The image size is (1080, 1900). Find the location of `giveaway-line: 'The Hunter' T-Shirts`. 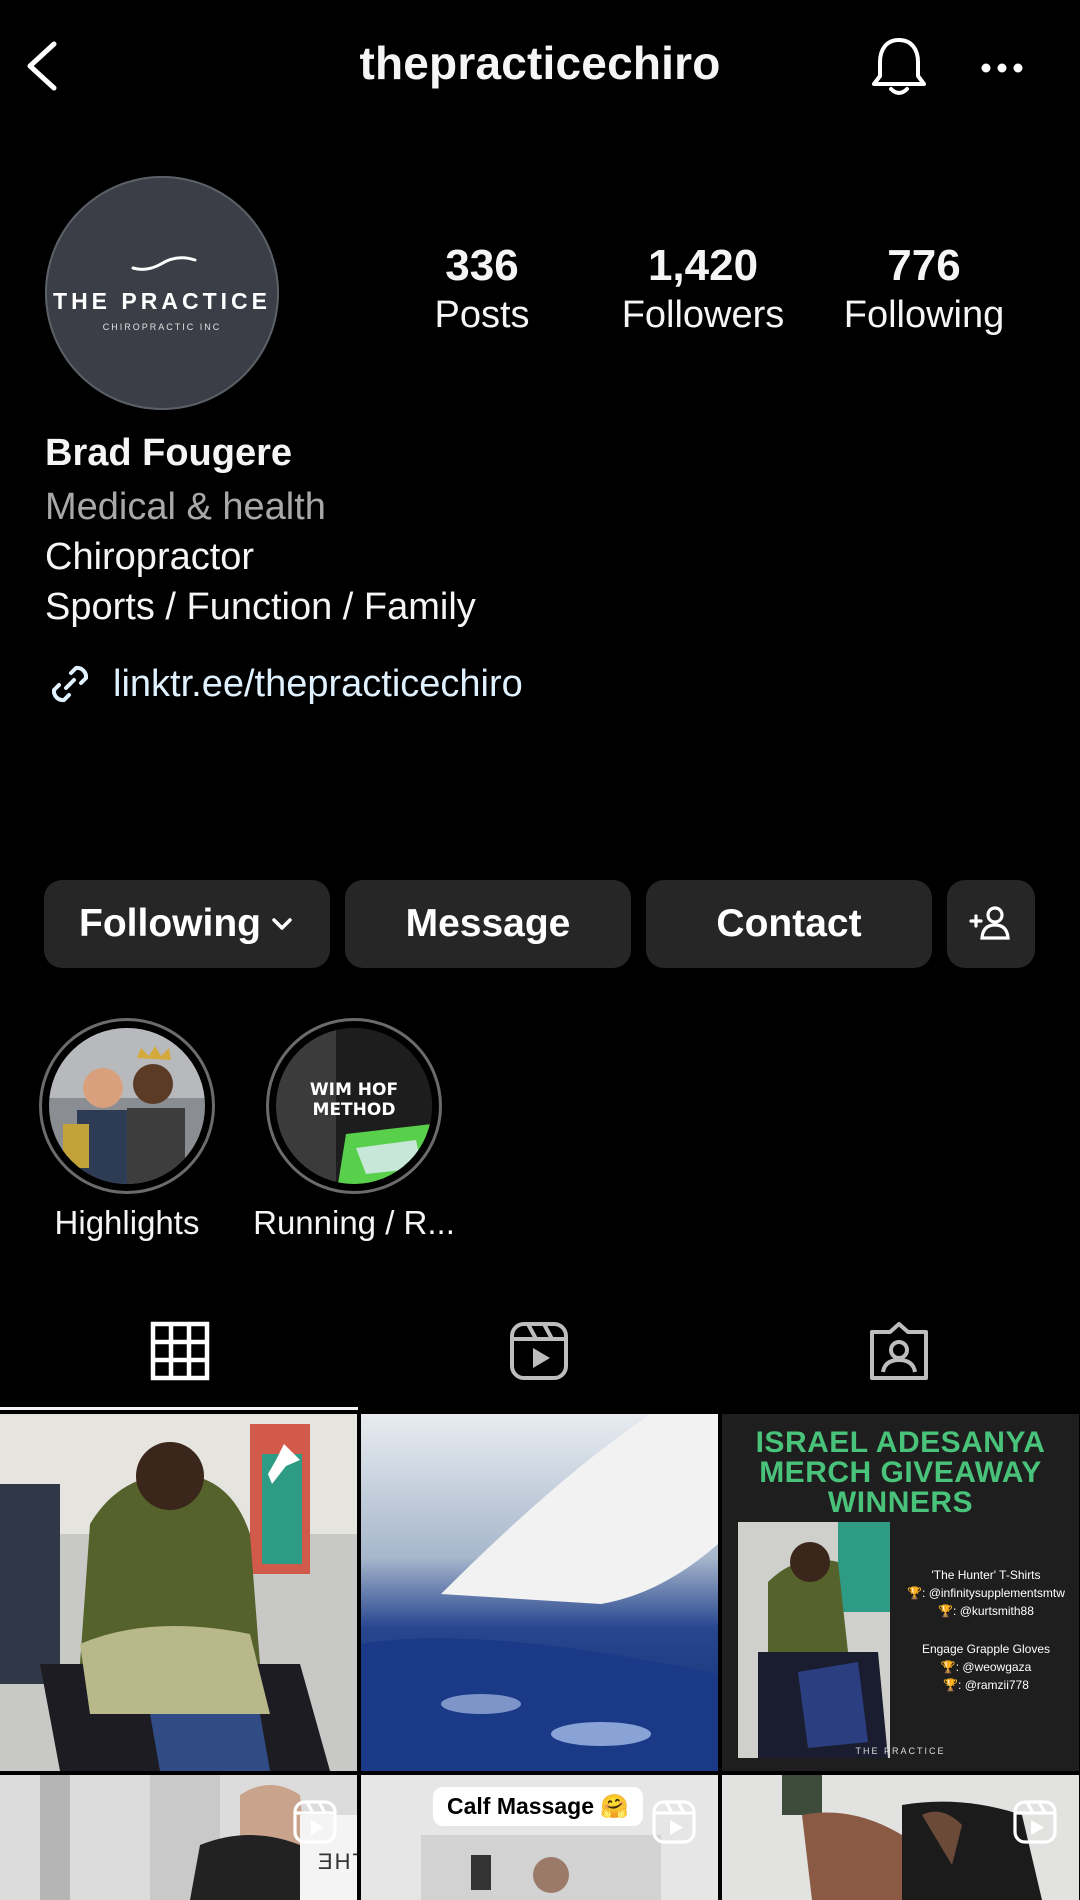

giveaway-line: 'The Hunter' T-Shirts is located at coordinates (986, 1575).